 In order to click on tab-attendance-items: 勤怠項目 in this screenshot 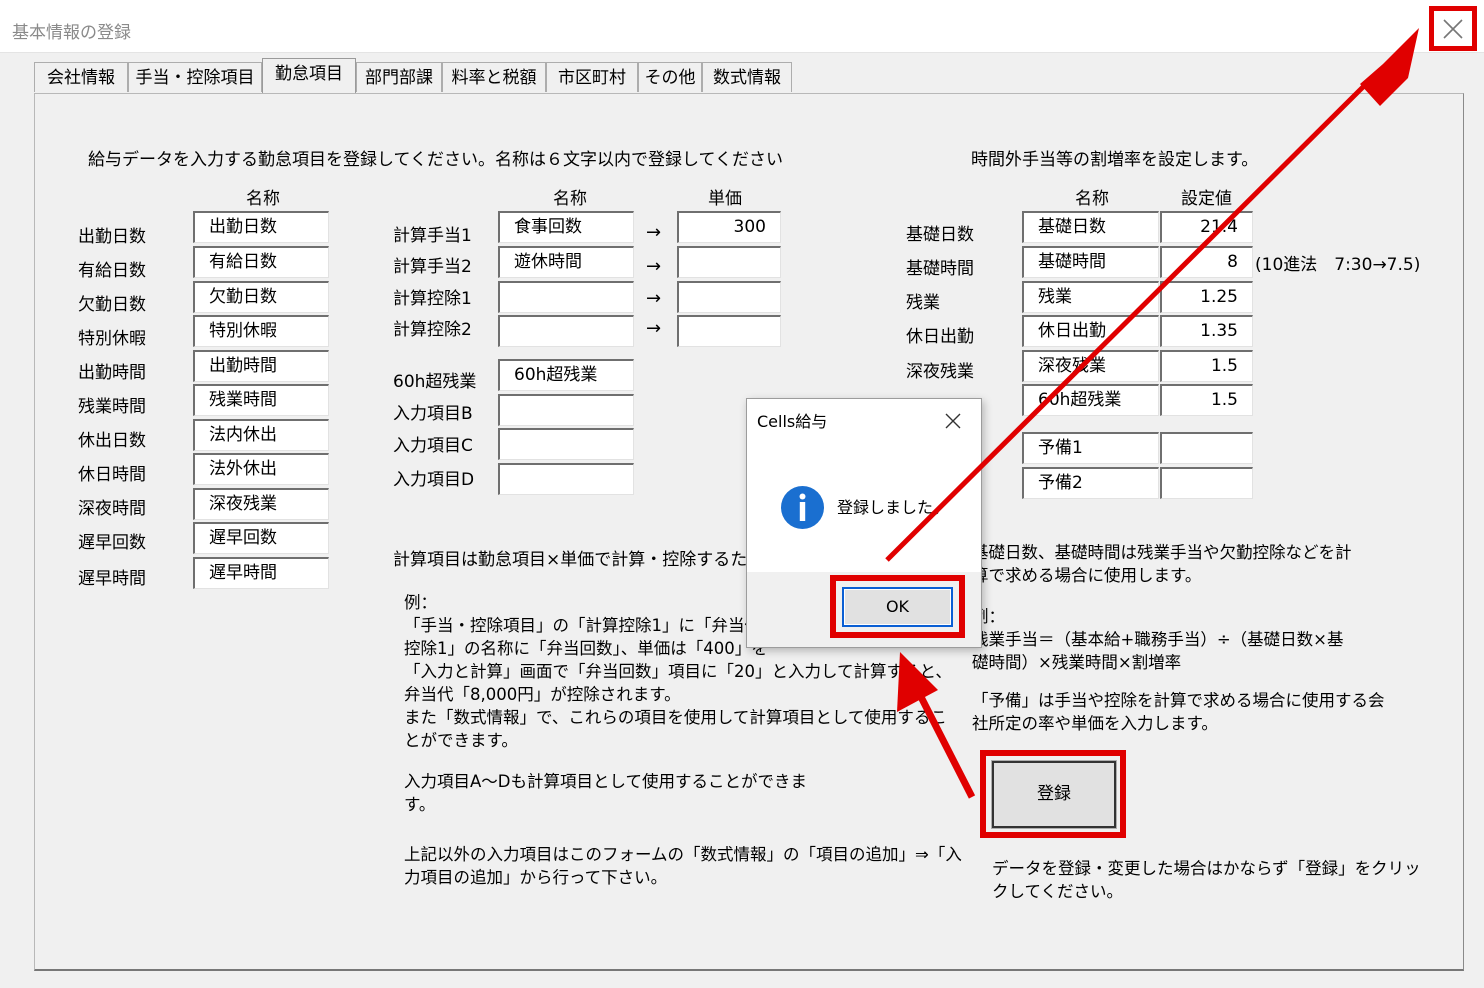, I will do `click(309, 75)`.